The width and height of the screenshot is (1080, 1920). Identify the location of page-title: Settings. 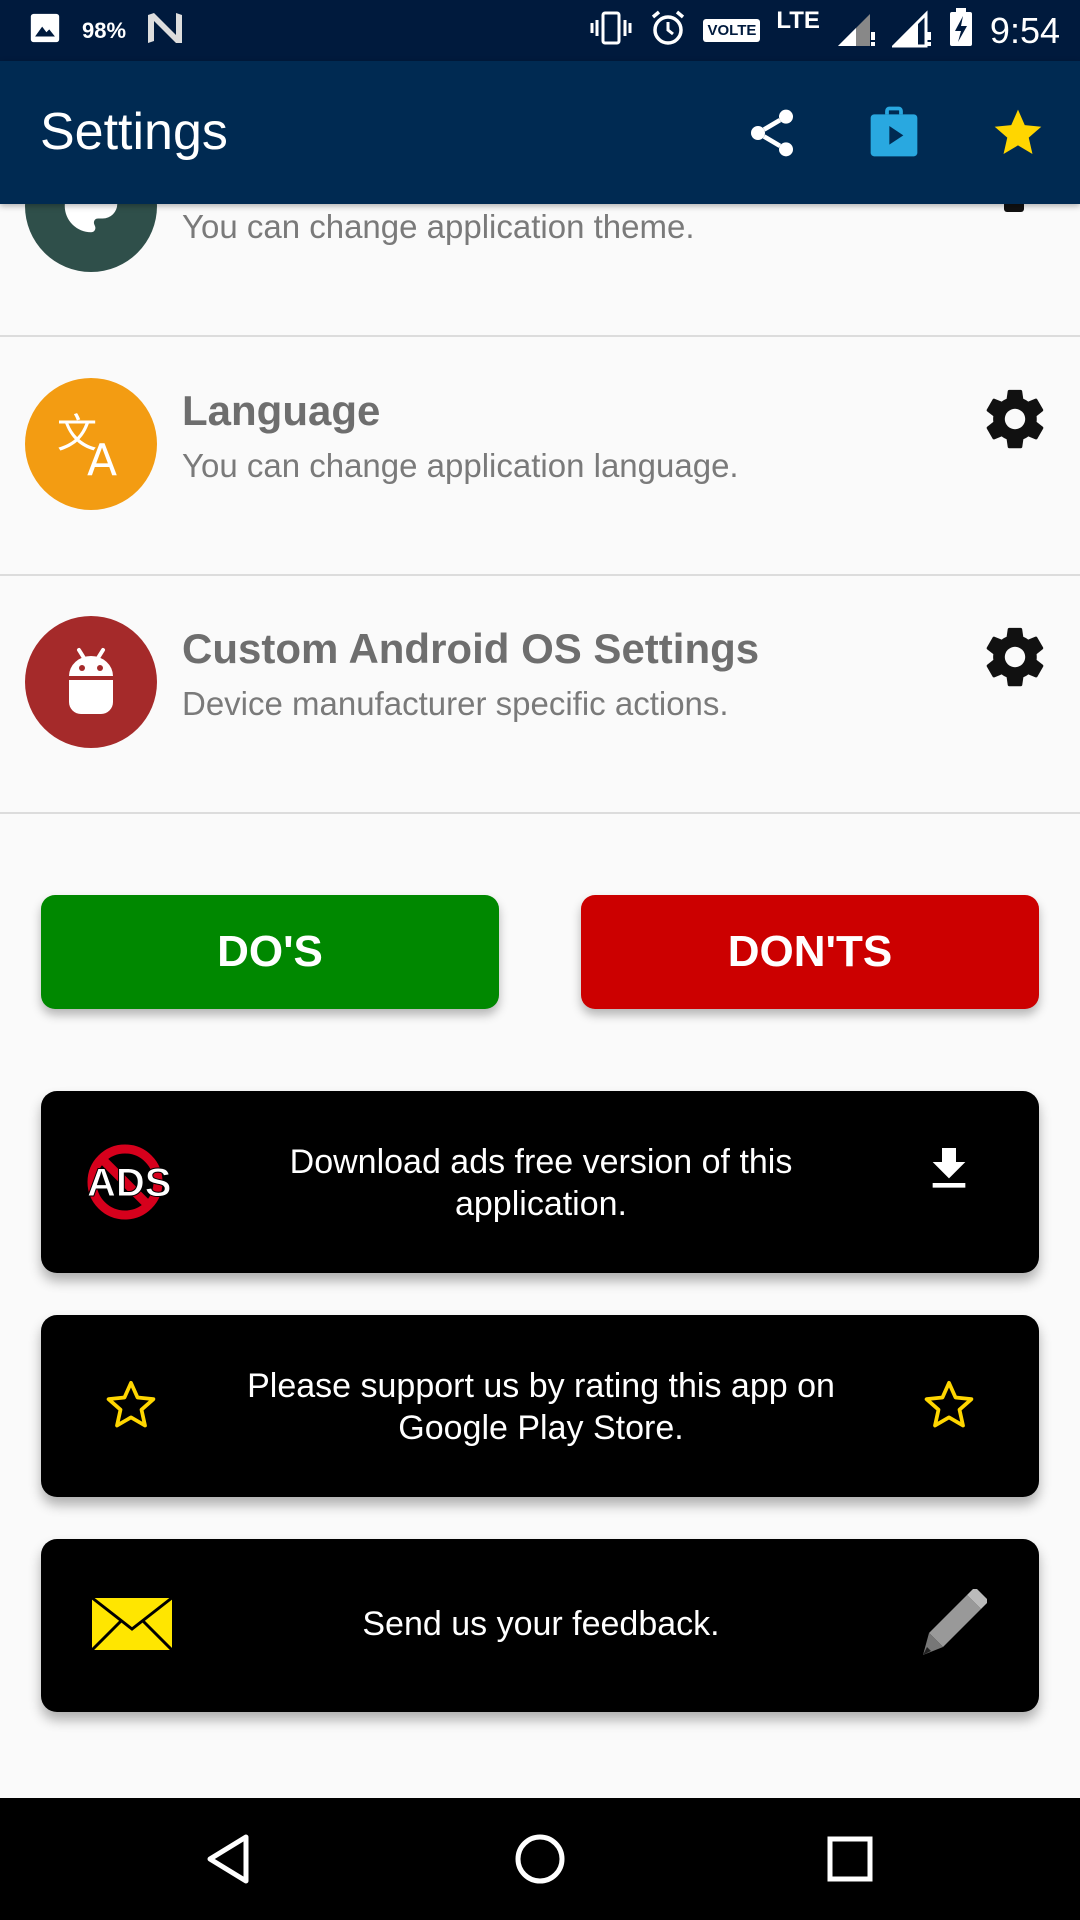
(134, 132).